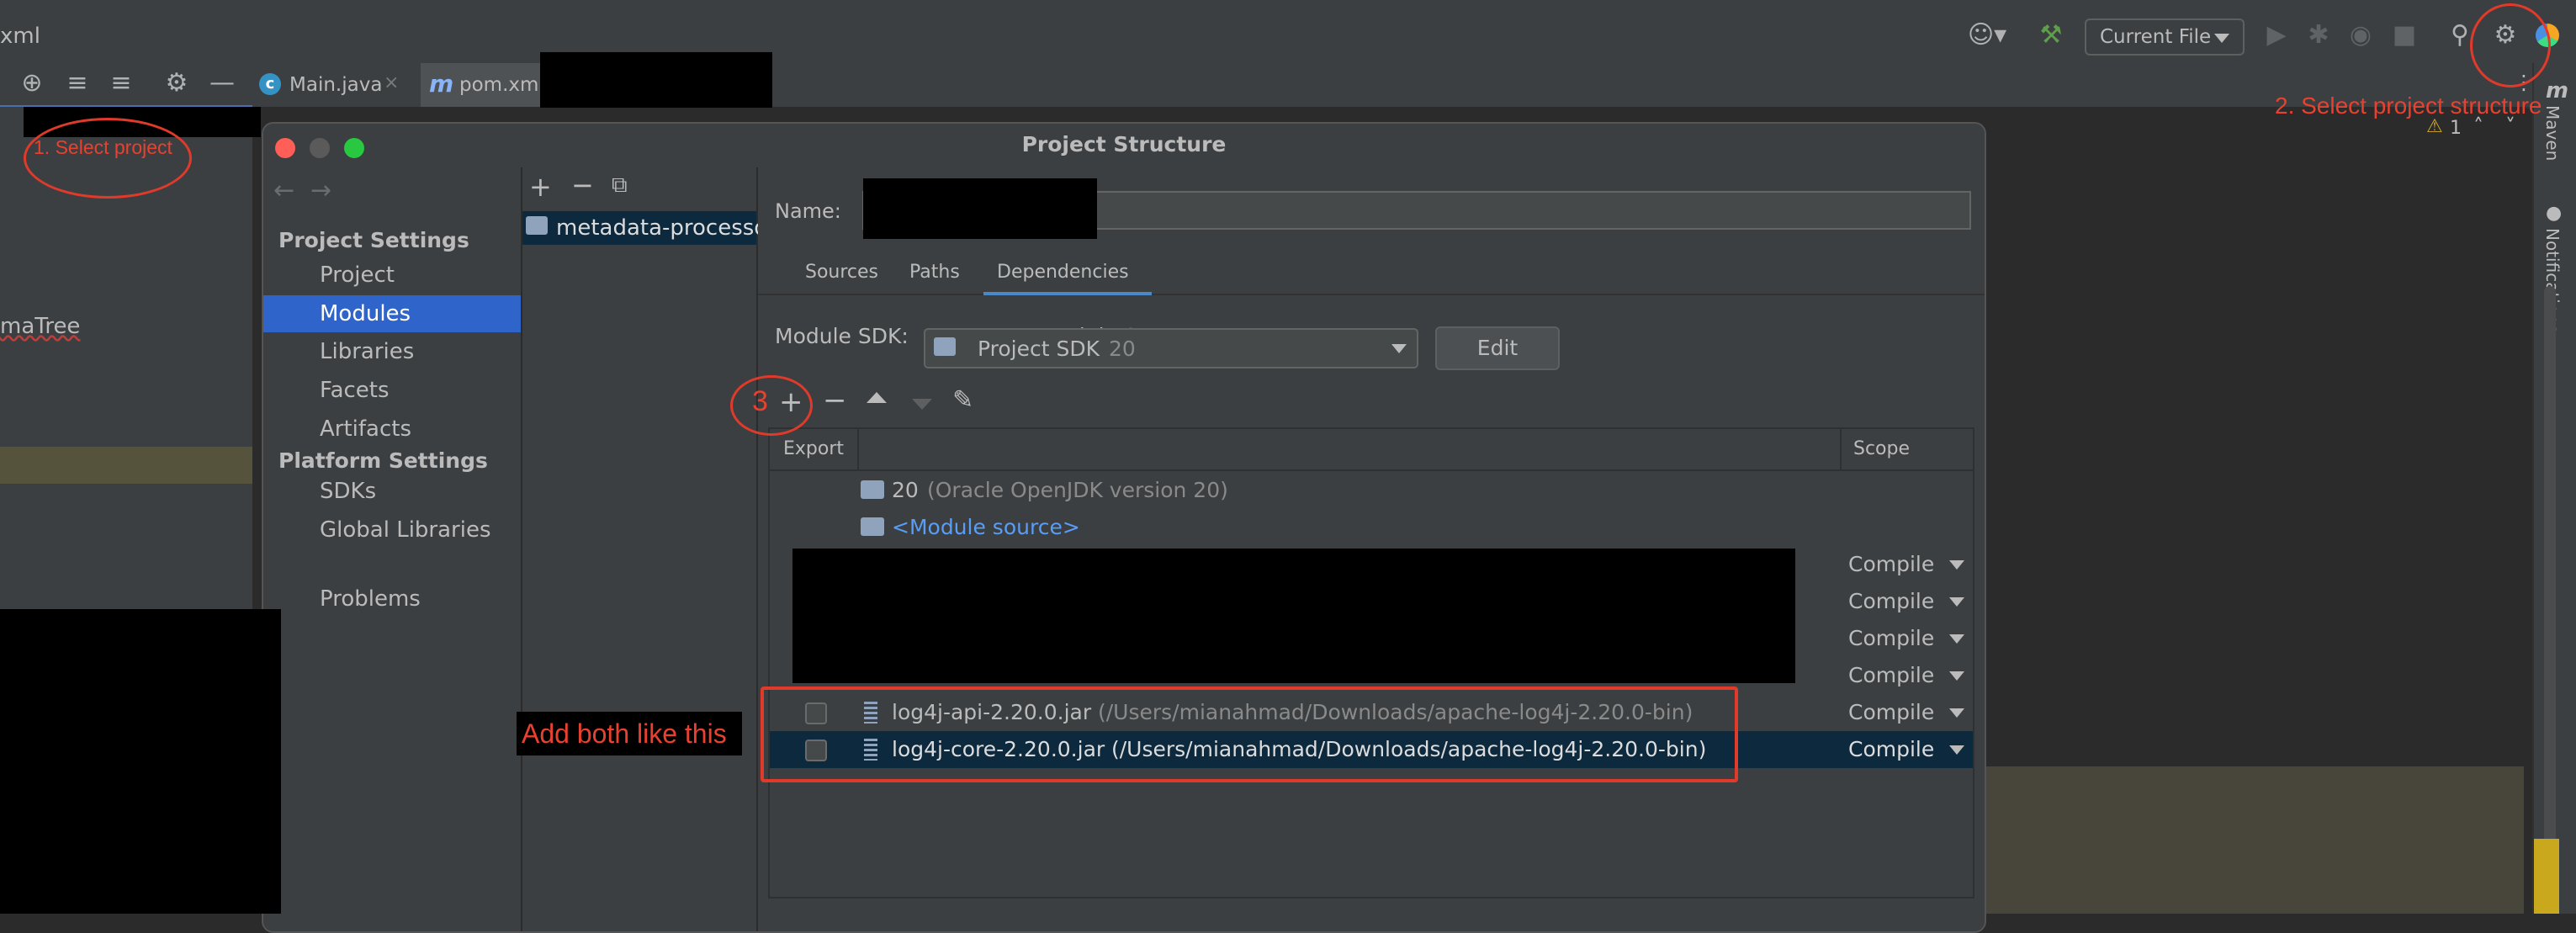 The height and width of the screenshot is (933, 2576). What do you see at coordinates (1067, 293) in the screenshot?
I see `active-tab-indicator` at bounding box center [1067, 293].